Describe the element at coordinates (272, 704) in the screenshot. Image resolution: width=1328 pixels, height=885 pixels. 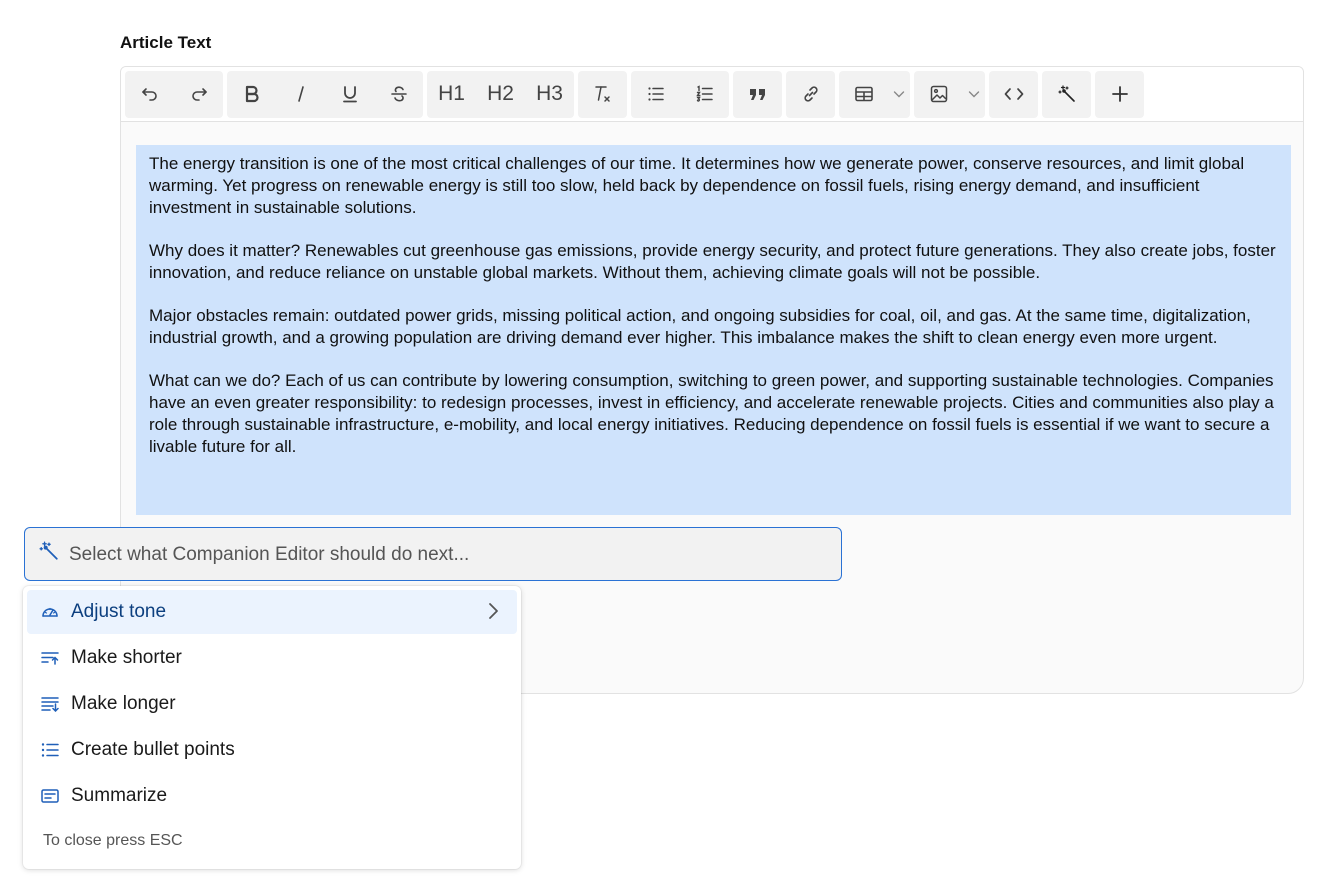
I see `menu-item-make-longer: Make longer` at that location.